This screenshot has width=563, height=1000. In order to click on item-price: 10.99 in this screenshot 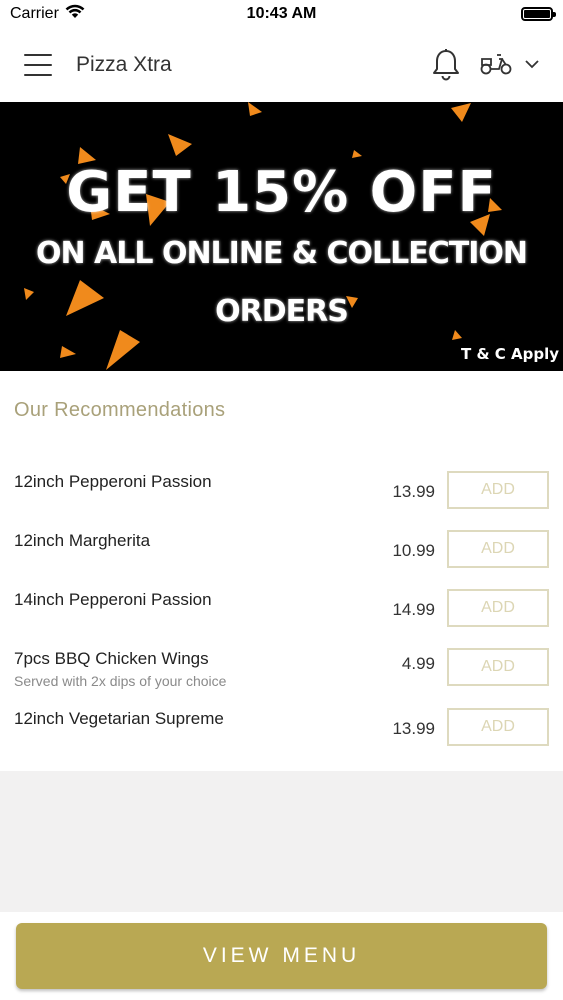, I will do `click(413, 550)`.